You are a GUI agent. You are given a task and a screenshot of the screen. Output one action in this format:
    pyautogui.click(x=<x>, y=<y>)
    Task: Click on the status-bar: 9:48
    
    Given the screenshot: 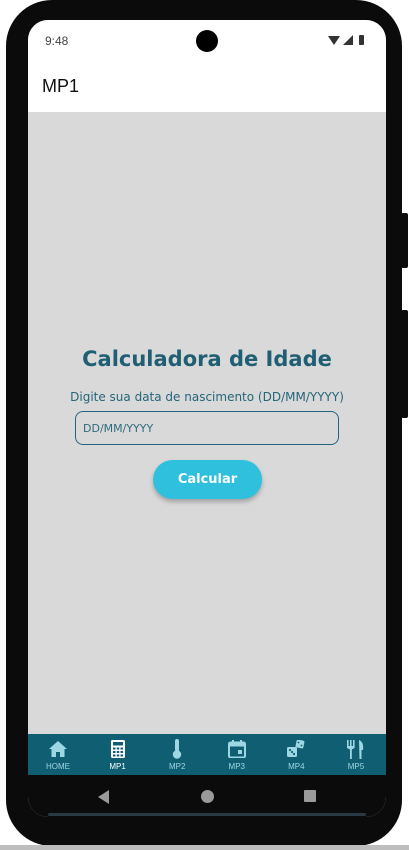 What is the action you would take?
    pyautogui.click(x=207, y=41)
    